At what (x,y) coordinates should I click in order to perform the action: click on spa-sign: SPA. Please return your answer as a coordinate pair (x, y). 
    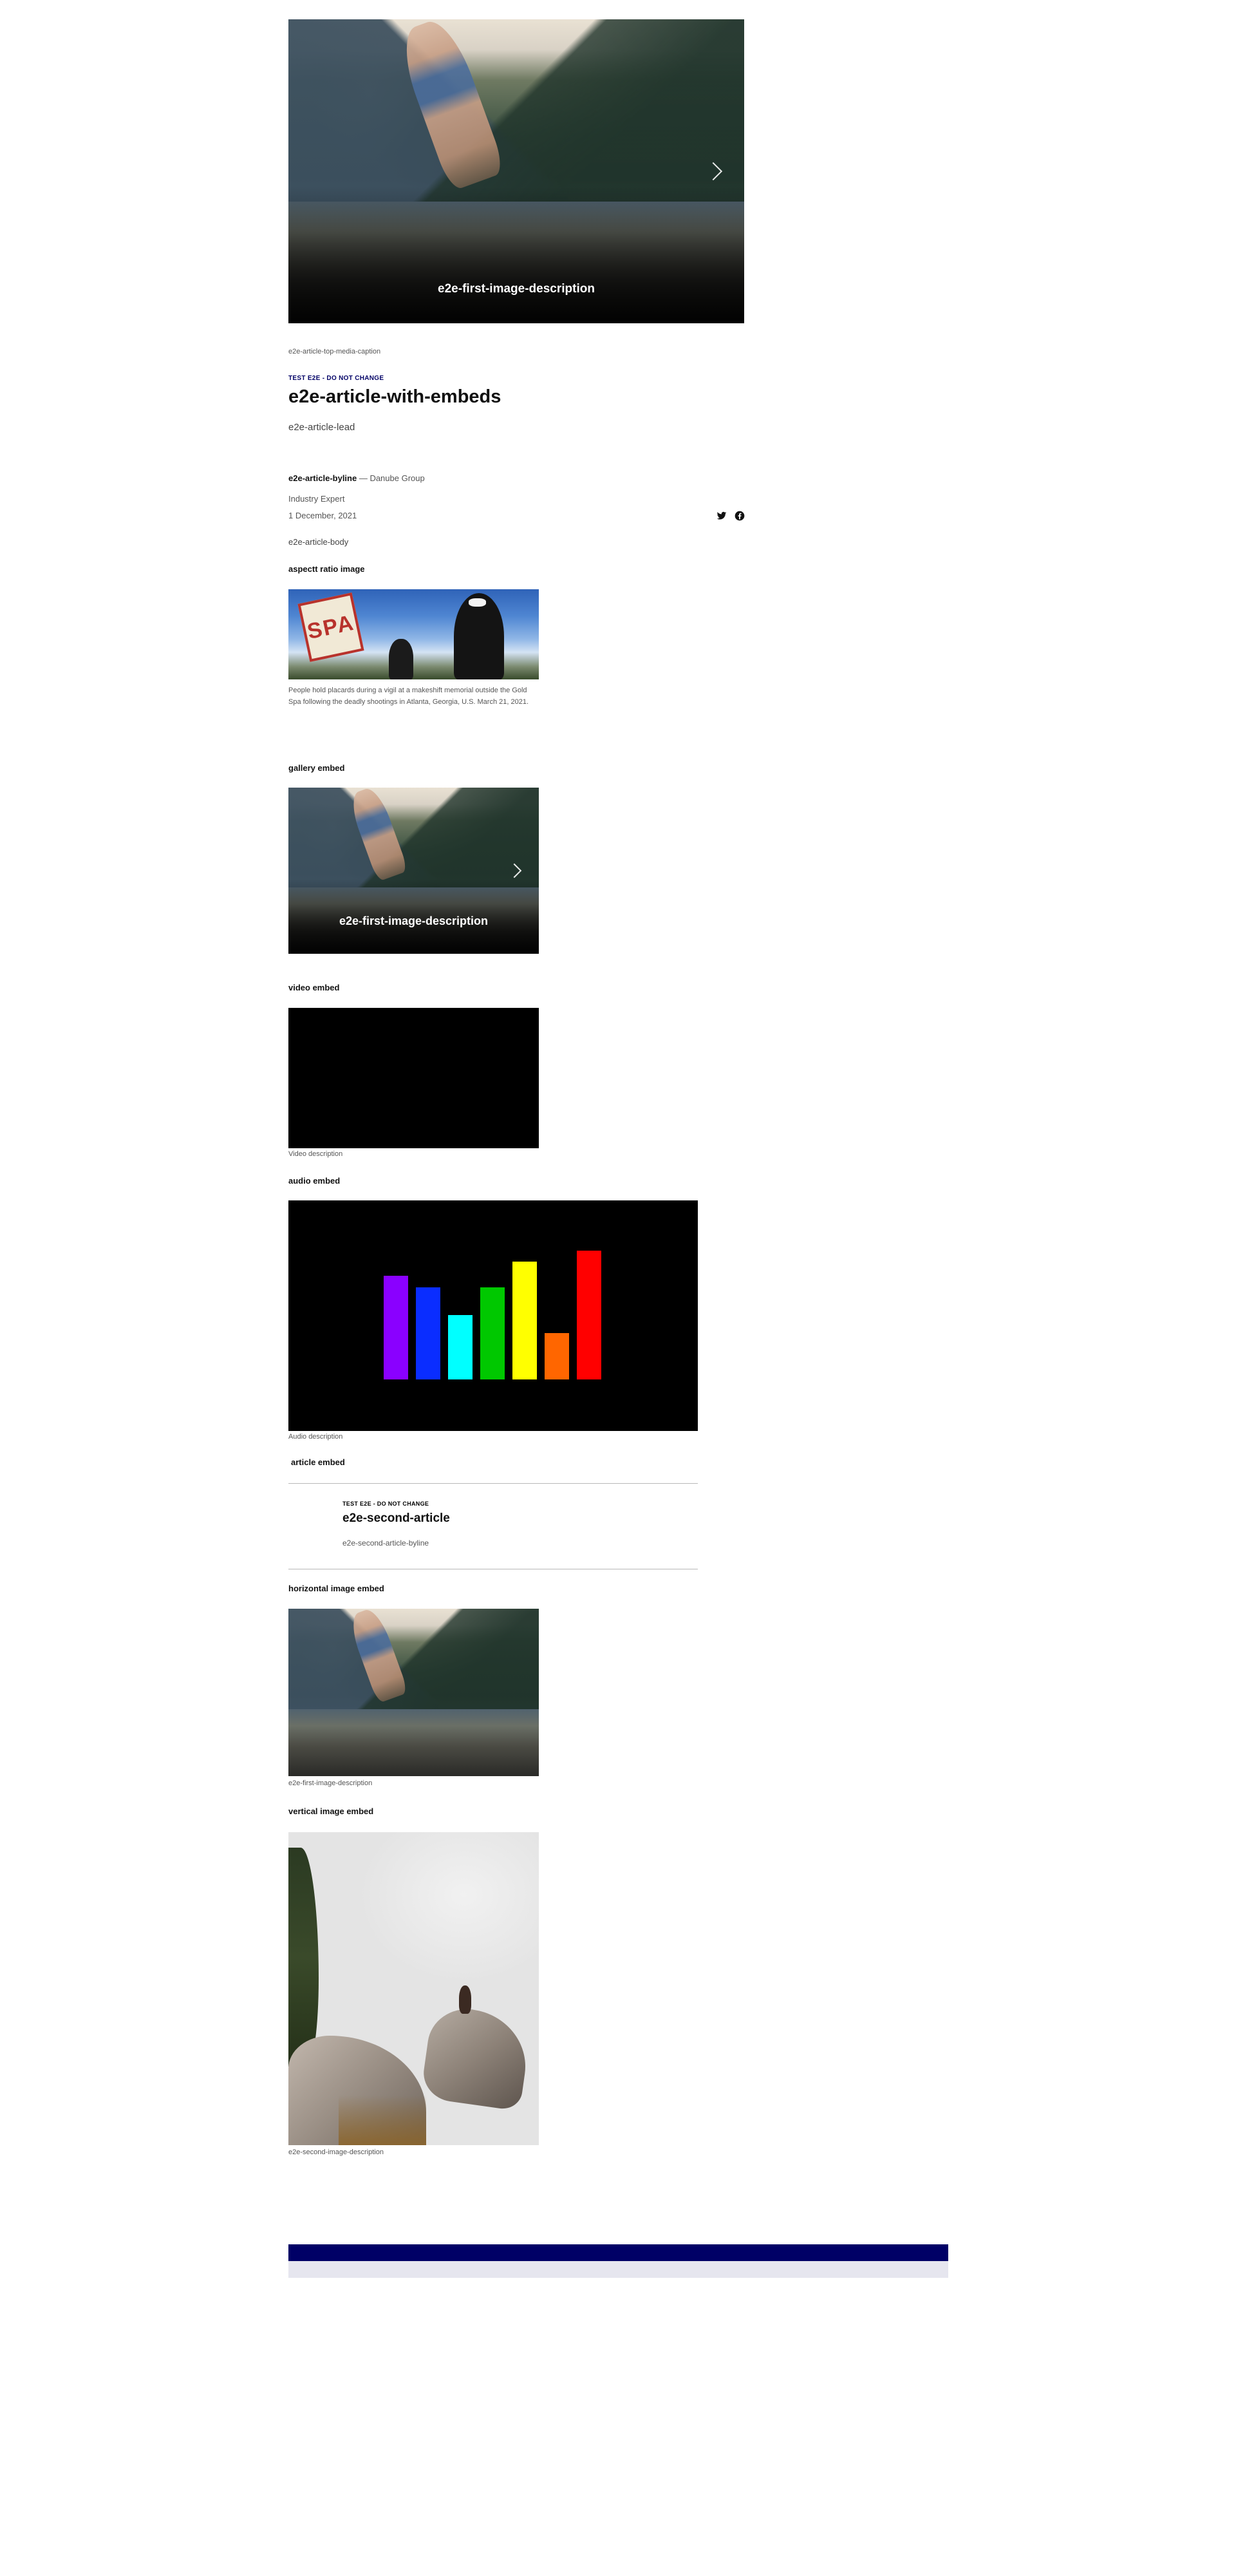
    Looking at the image, I should click on (330, 627).